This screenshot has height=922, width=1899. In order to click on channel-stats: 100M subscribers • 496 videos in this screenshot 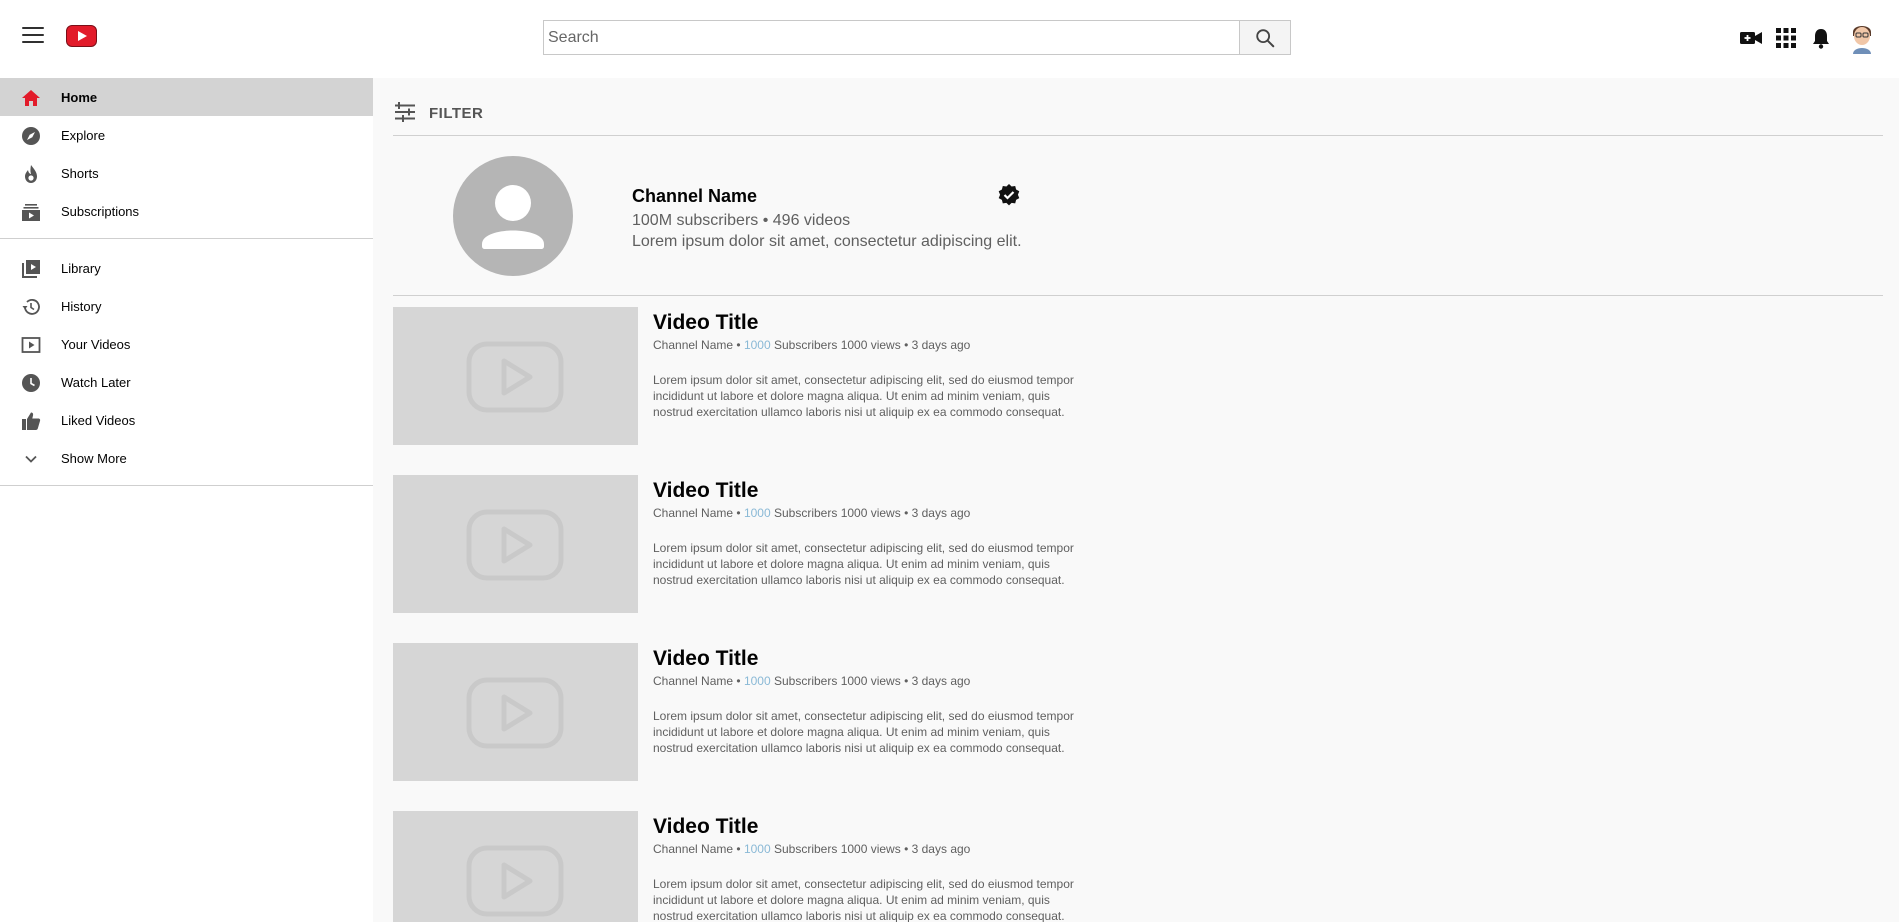, I will do `click(741, 220)`.